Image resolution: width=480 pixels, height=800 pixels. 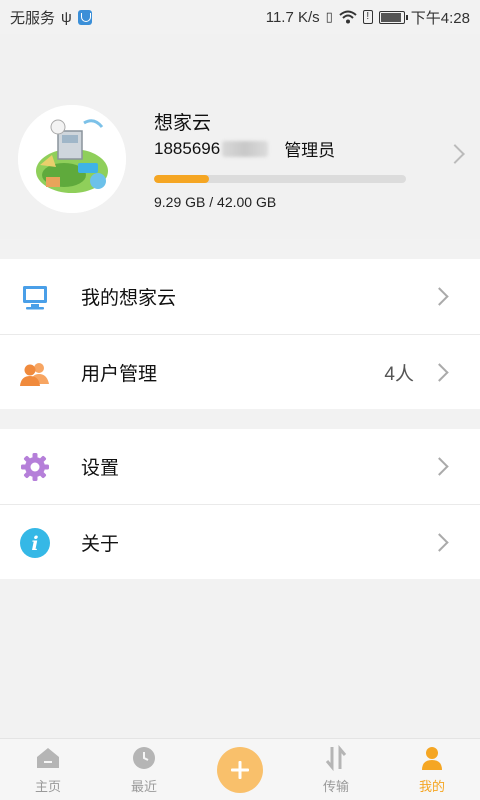 I want to click on nav-label: 传输, so click(x=335, y=786).